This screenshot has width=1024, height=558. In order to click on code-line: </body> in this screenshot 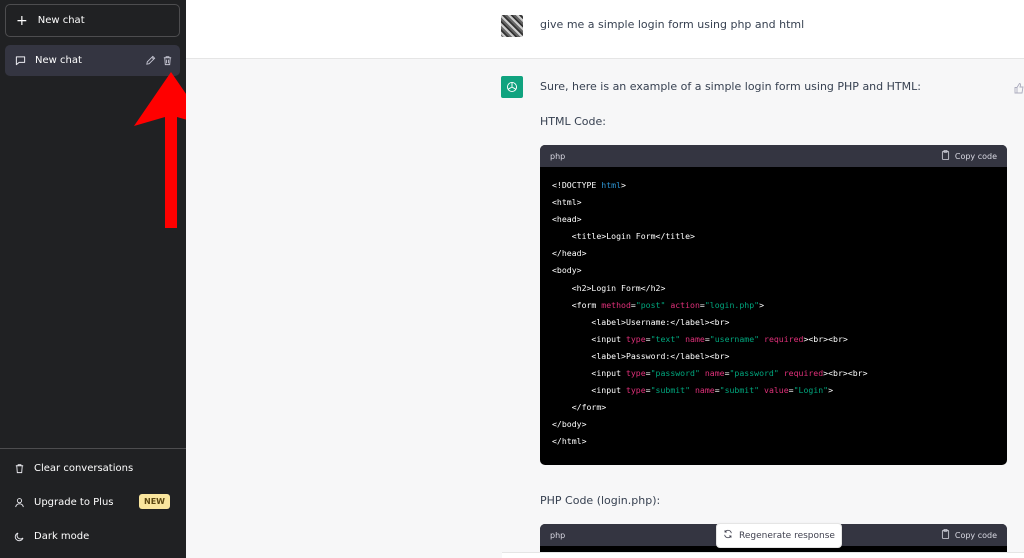, I will do `click(569, 424)`.